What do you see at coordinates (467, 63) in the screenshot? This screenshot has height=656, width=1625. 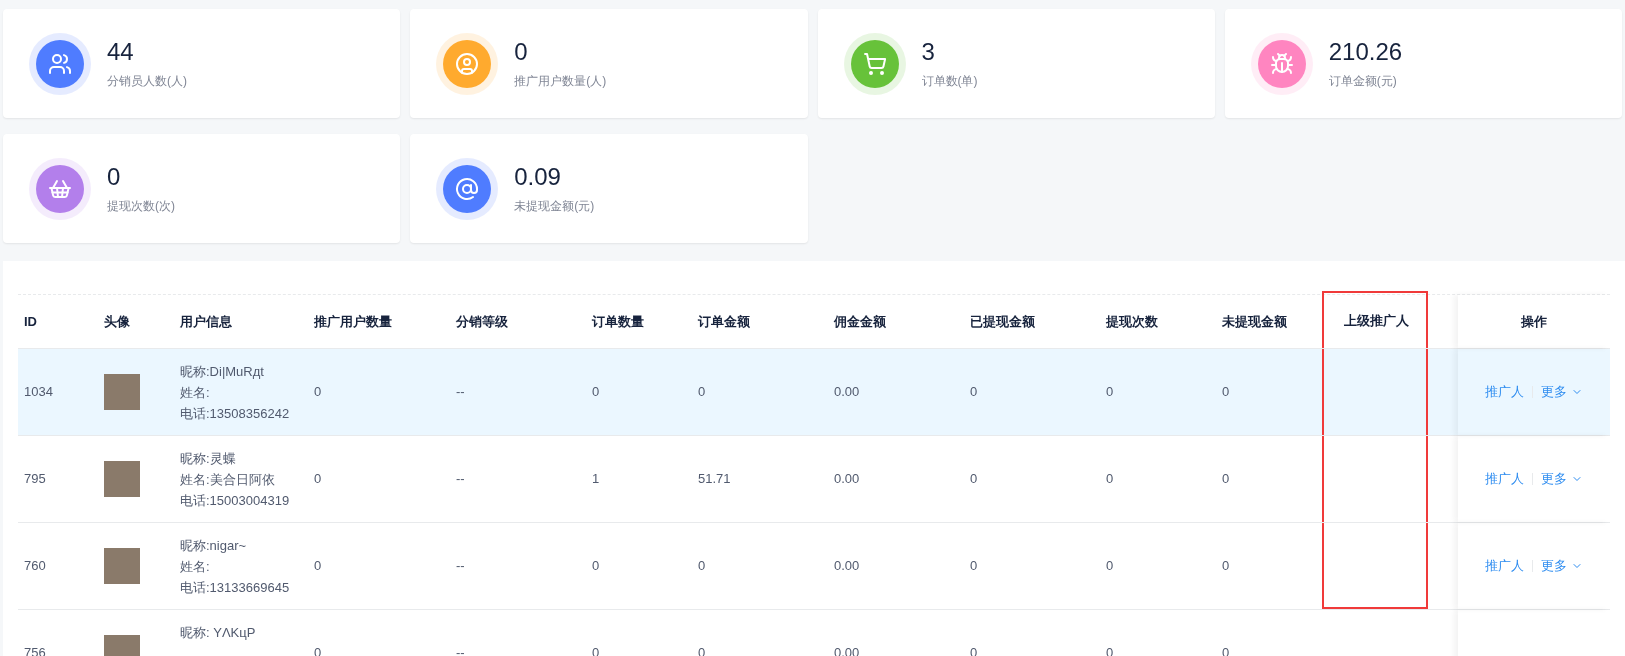 I see `user-icon` at bounding box center [467, 63].